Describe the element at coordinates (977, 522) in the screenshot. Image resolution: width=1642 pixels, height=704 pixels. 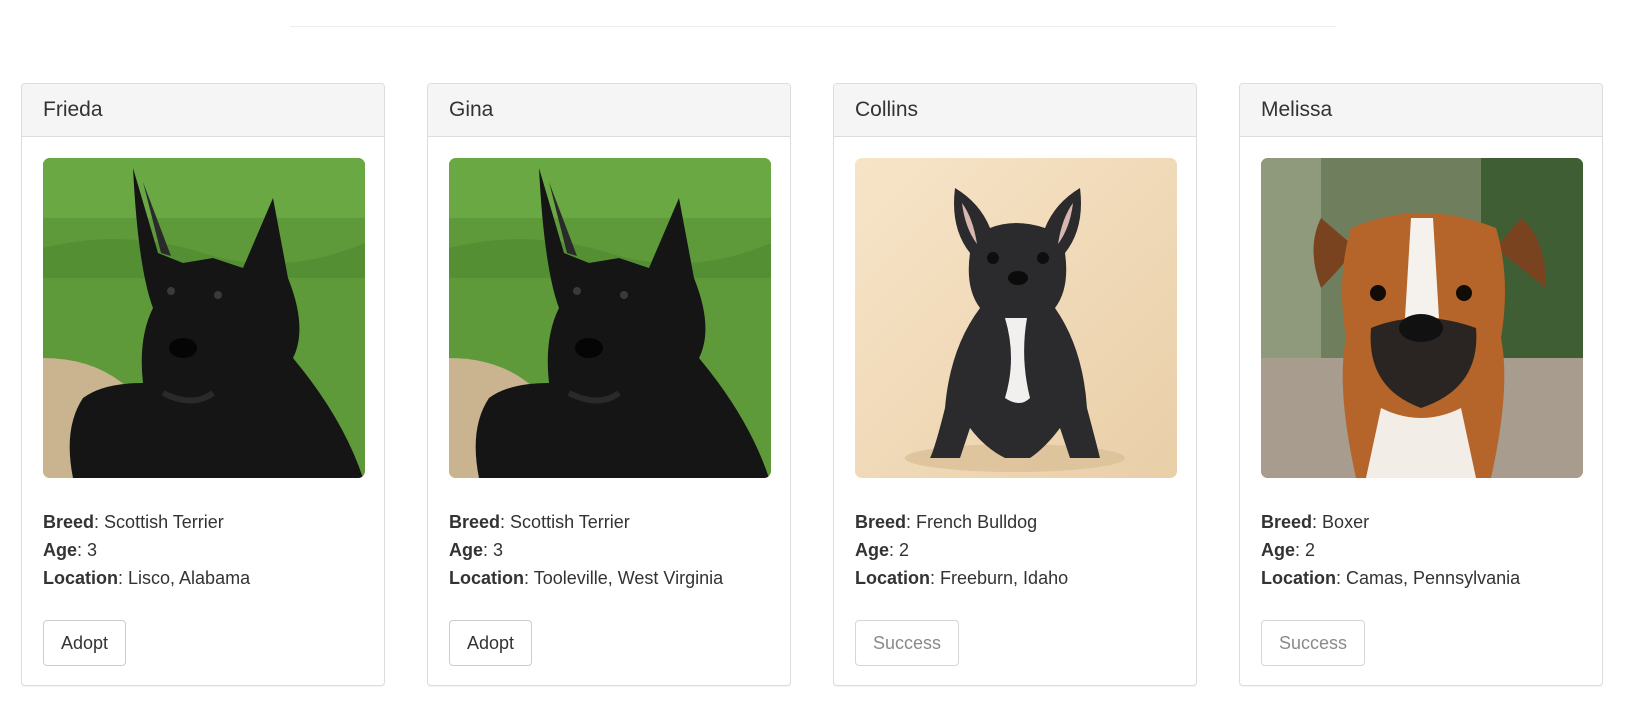
I see `breed-value: French Bulldog` at that location.